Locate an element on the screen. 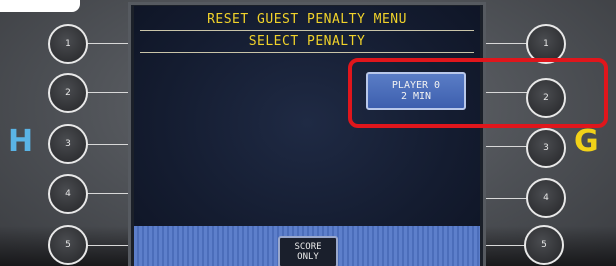 Image resolution: width=616 pixels, height=266 pixels. guest-label: G is located at coordinates (586, 141).